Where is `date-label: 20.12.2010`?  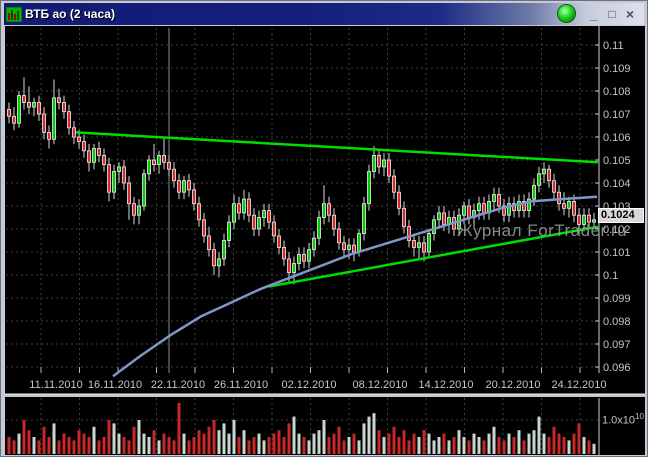 date-label: 20.12.2010 is located at coordinates (512, 385).